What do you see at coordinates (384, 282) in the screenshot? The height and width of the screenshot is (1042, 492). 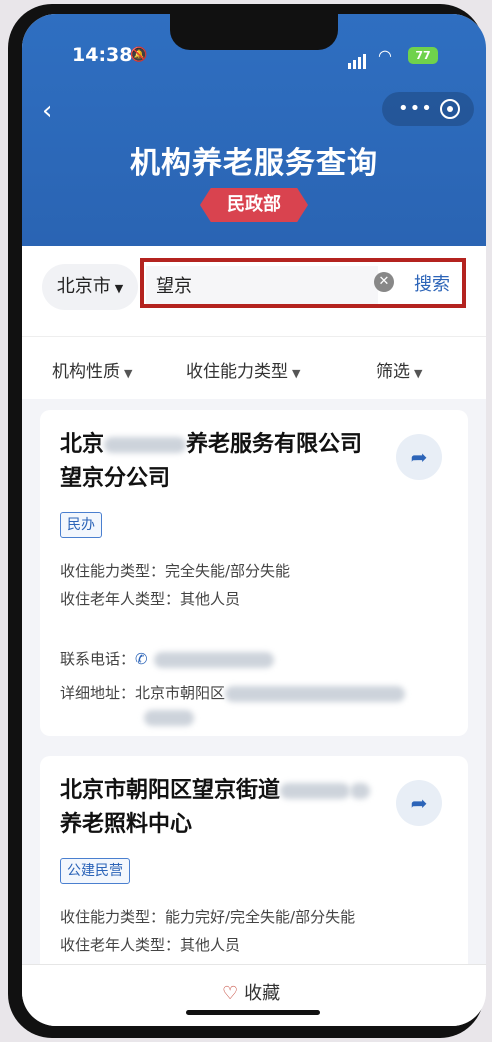 I see `clear-icon: ✕` at bounding box center [384, 282].